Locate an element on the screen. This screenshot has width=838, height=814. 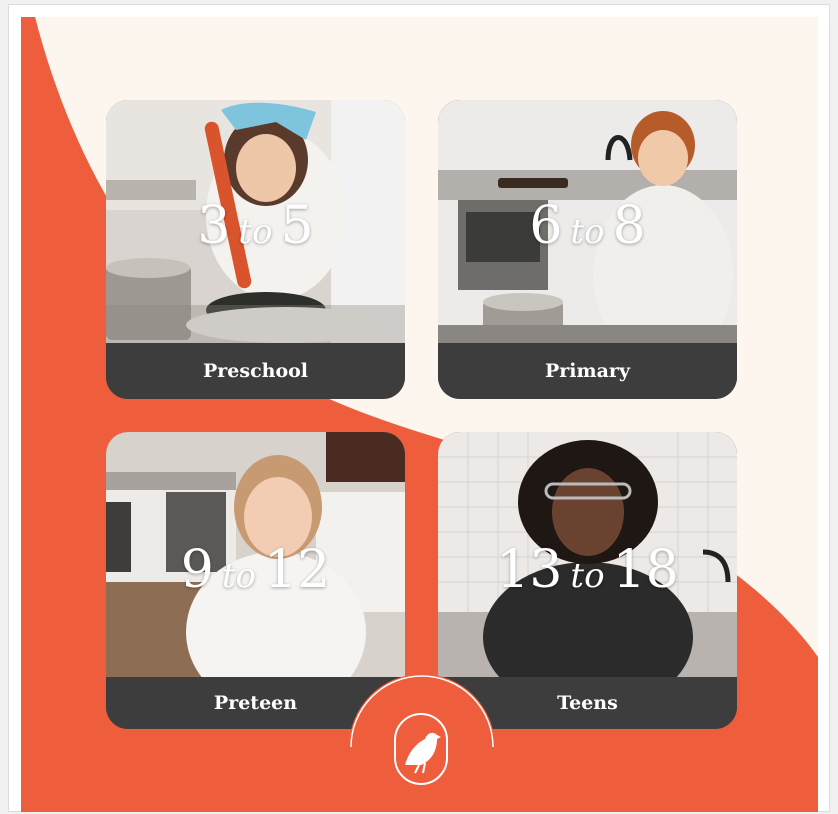
age-range: 3 to 5 is located at coordinates (255, 226).